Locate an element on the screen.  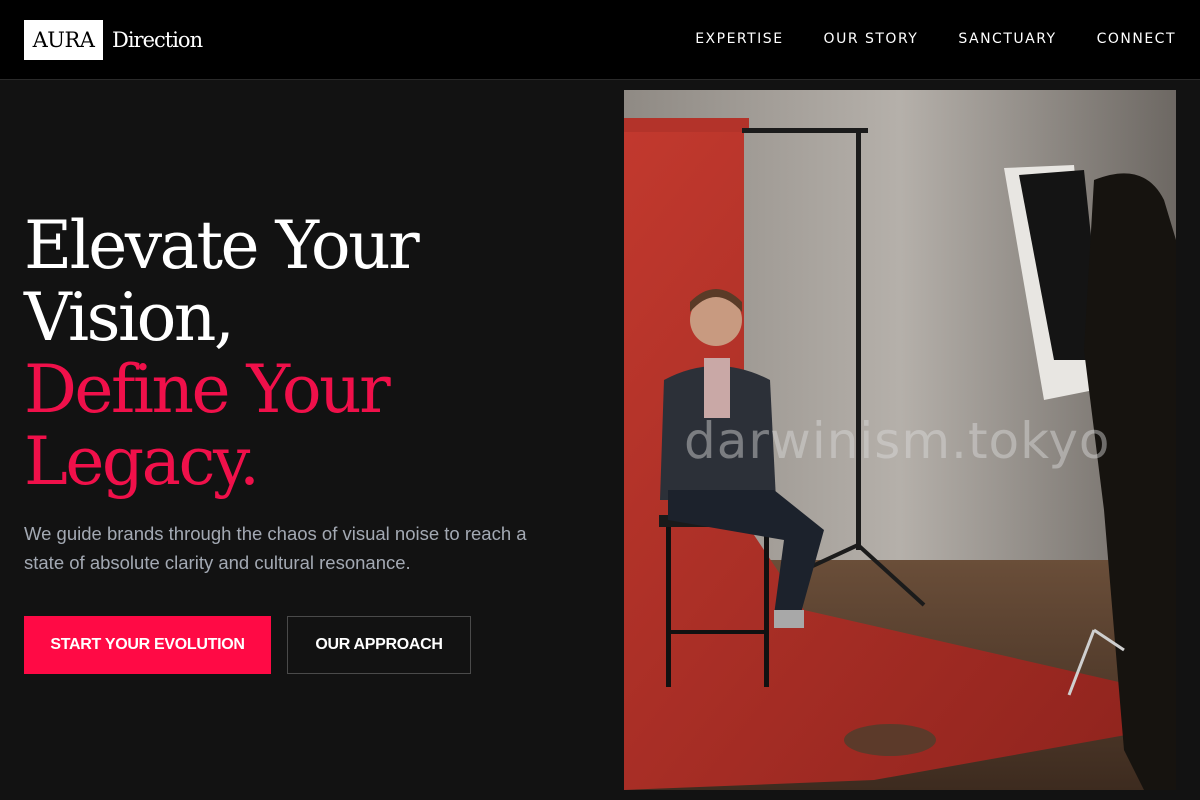
logo-wordmark: Direction is located at coordinates (157, 40).